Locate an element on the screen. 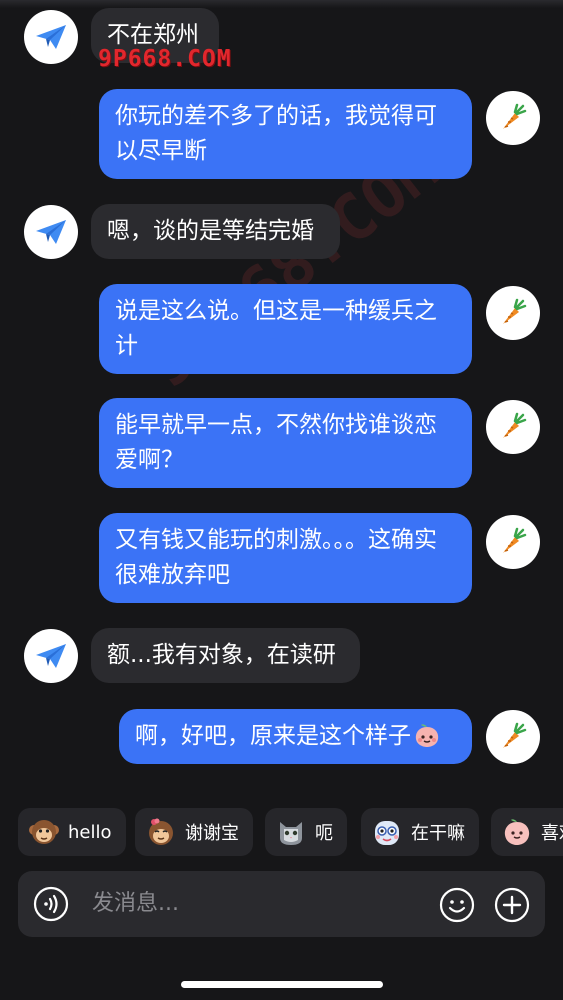 This screenshot has height=1000, width=563. quick-reply-chip: 在干嘛 is located at coordinates (420, 832).